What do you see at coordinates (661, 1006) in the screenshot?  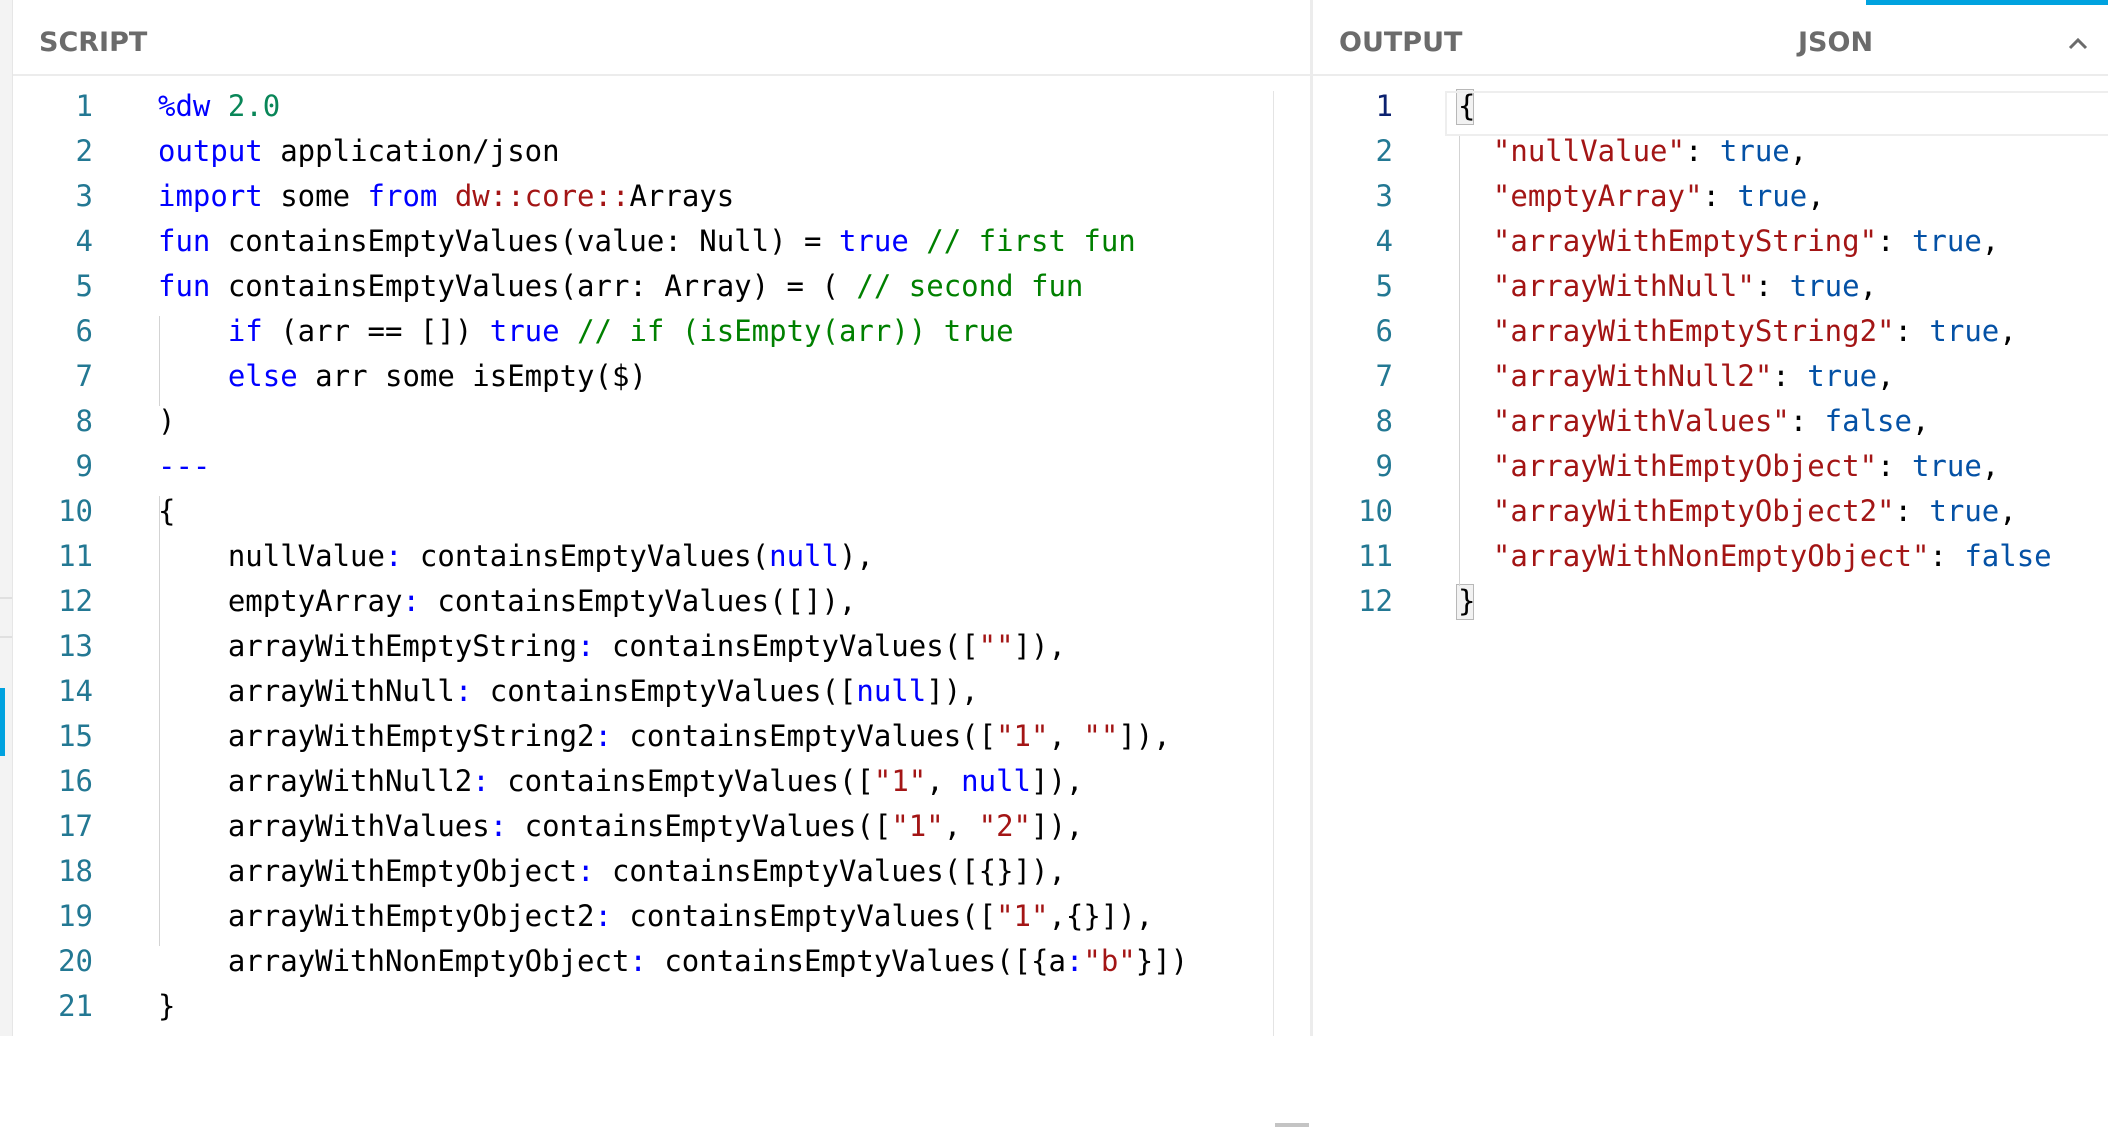 I see `code-line: 21}` at bounding box center [661, 1006].